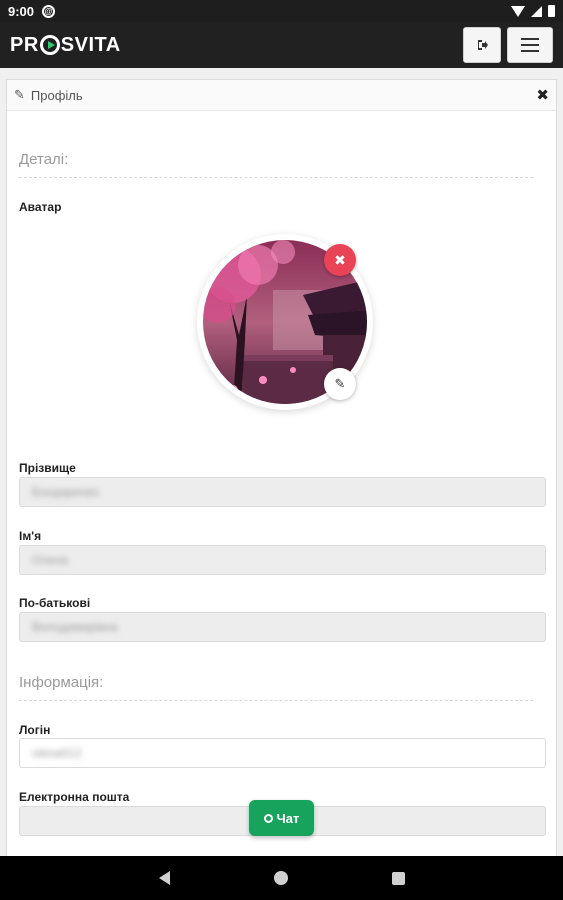 Image resolution: width=563 pixels, height=900 pixels. I want to click on status-bar: 9:00 @, so click(281, 11).